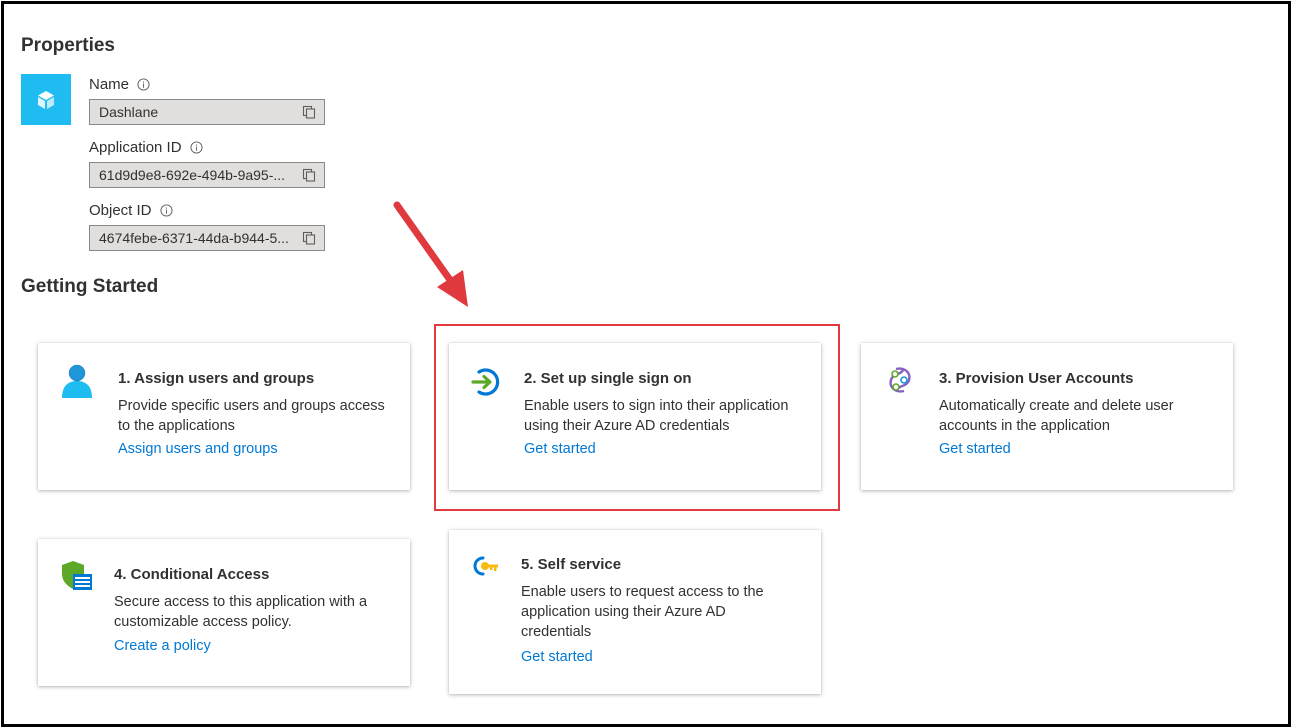  I want to click on provision-get-started-link: Get started, so click(975, 449).